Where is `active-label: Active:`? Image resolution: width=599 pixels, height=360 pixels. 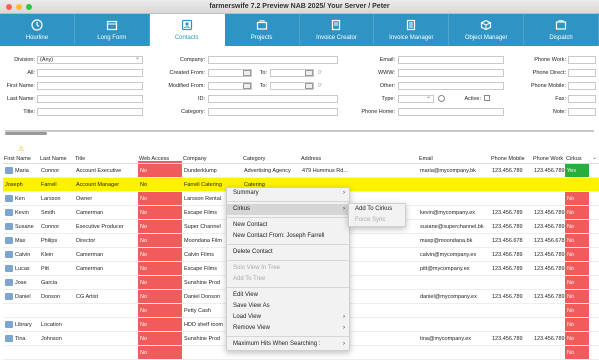
active-label: Active: is located at coordinates (472, 99).